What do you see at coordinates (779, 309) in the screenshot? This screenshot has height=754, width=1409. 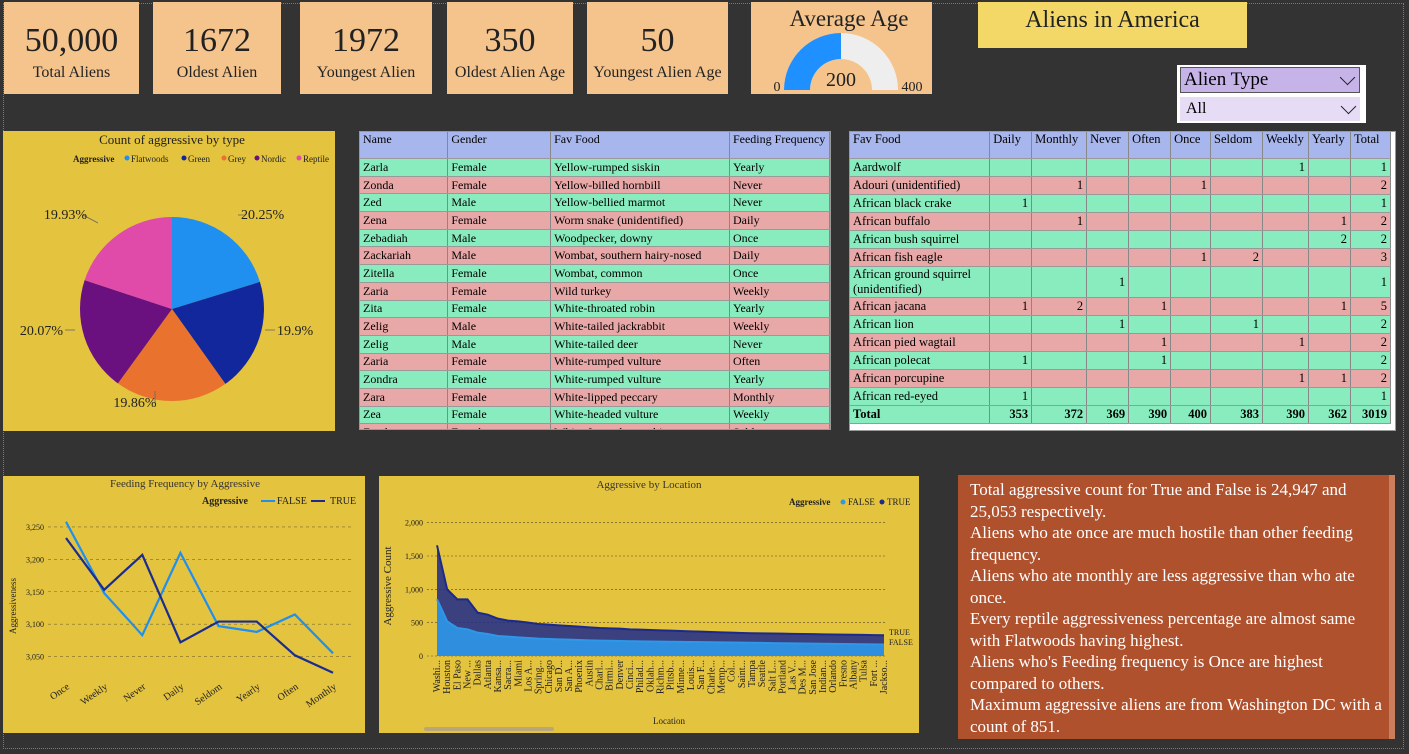 I see `table-cell: Yearly` at bounding box center [779, 309].